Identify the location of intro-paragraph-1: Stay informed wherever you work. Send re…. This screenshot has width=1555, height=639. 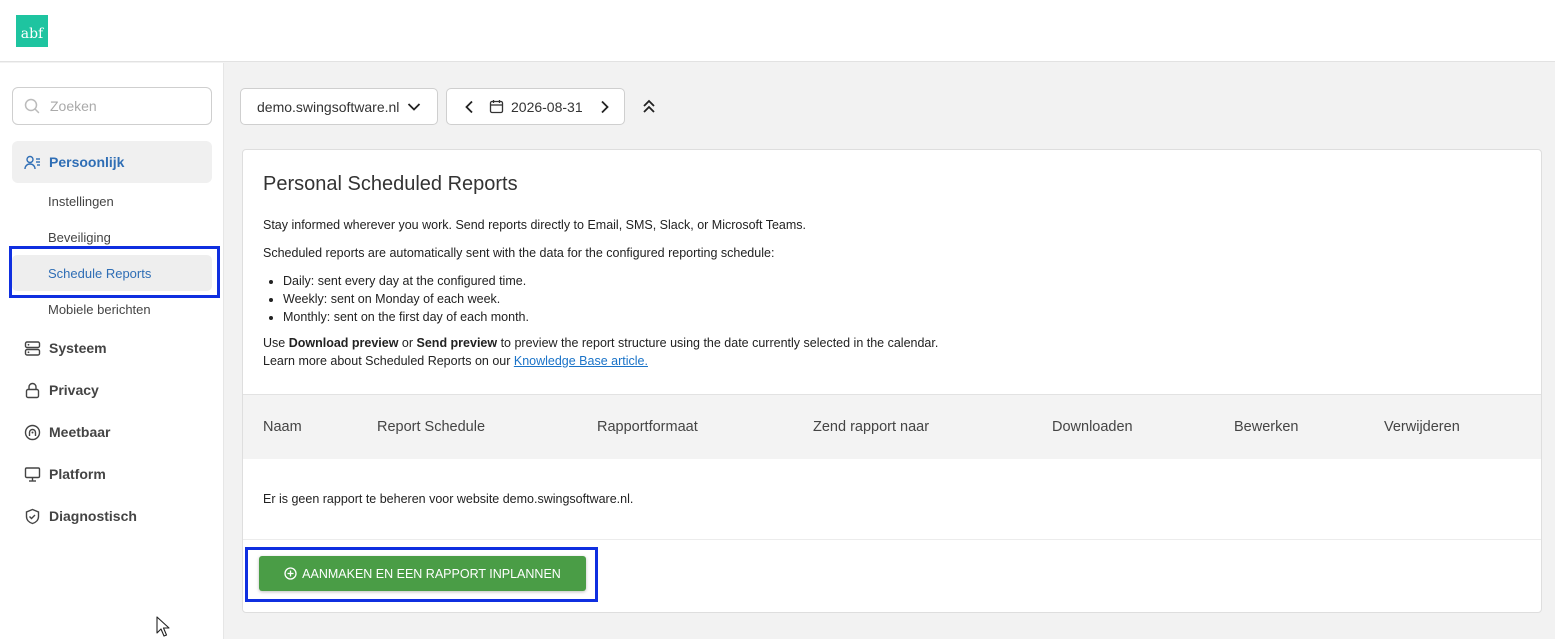
(535, 225).